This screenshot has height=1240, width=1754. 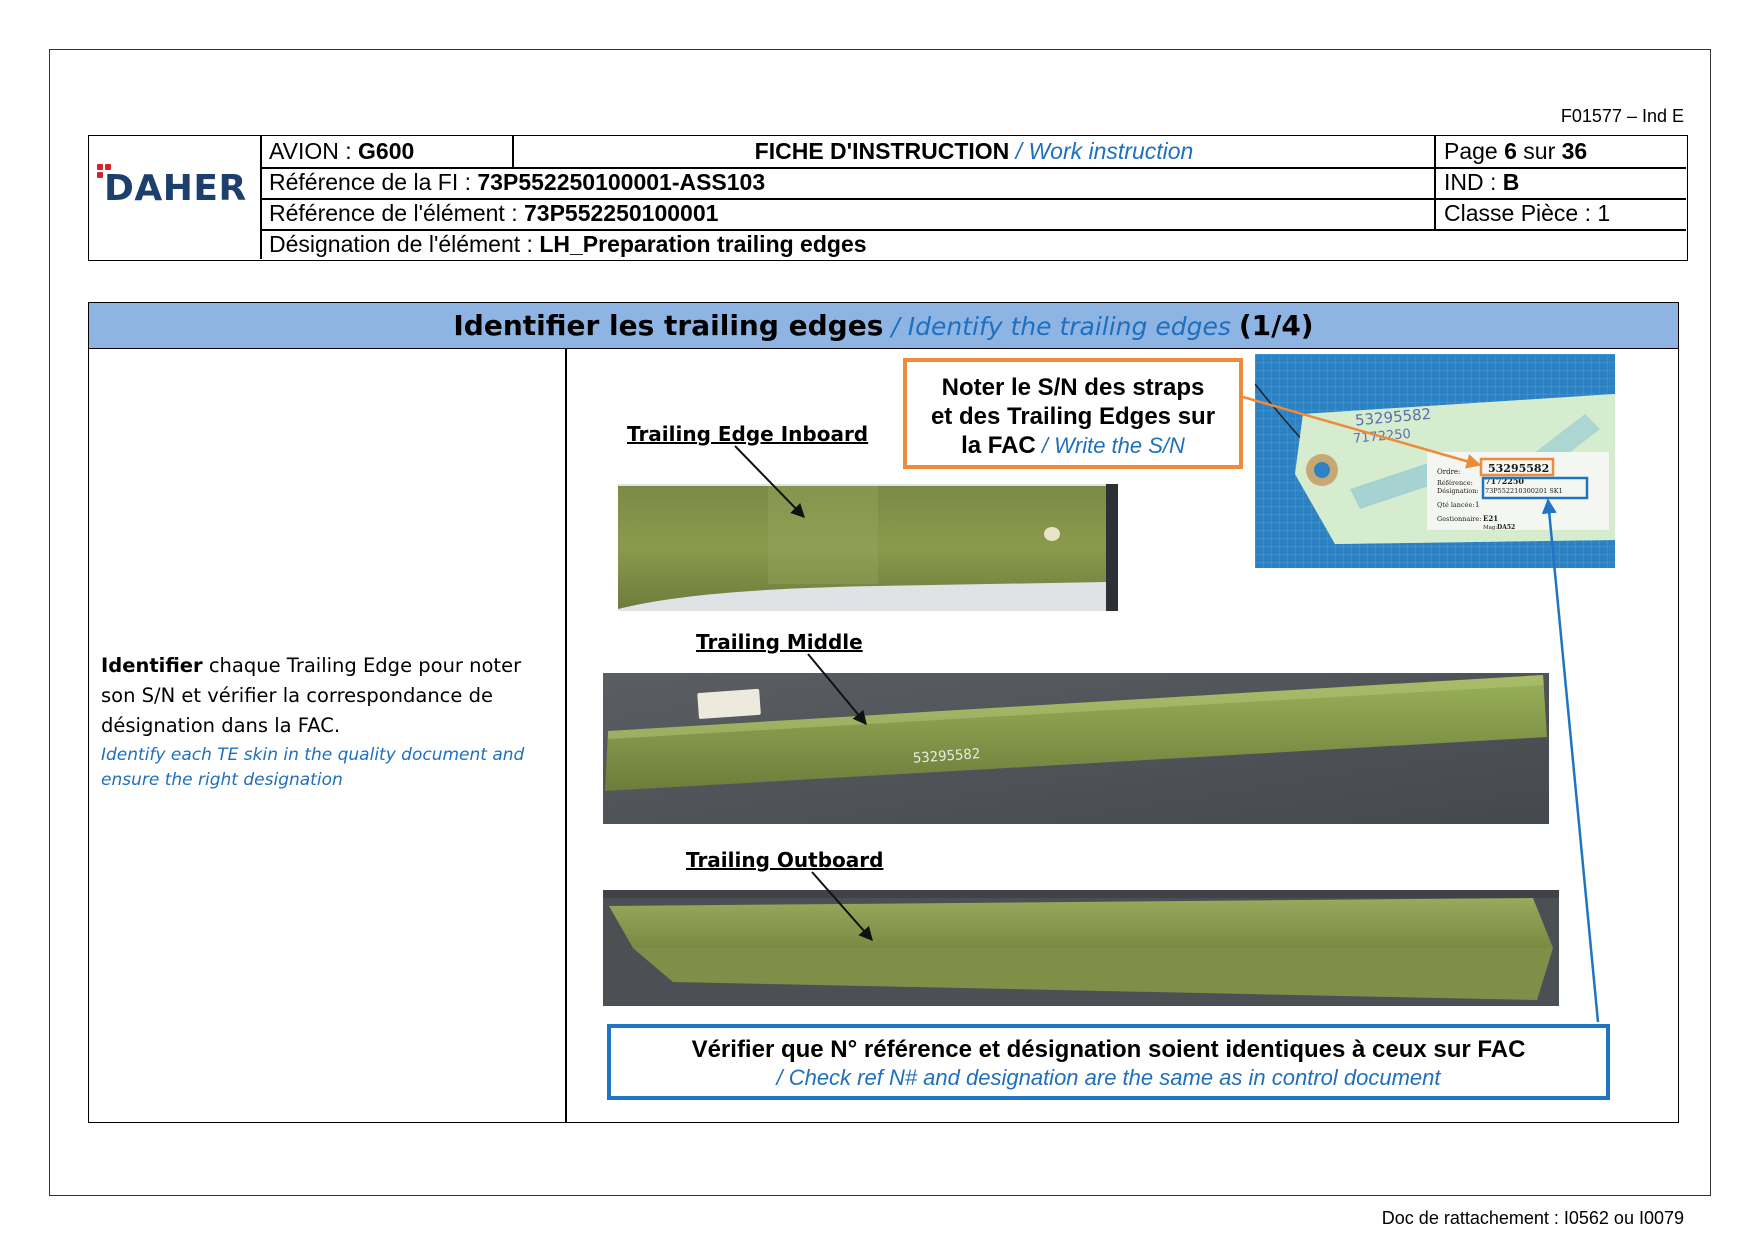 What do you see at coordinates (769, 482) in the screenshot?
I see `inboard-arrow` at bounding box center [769, 482].